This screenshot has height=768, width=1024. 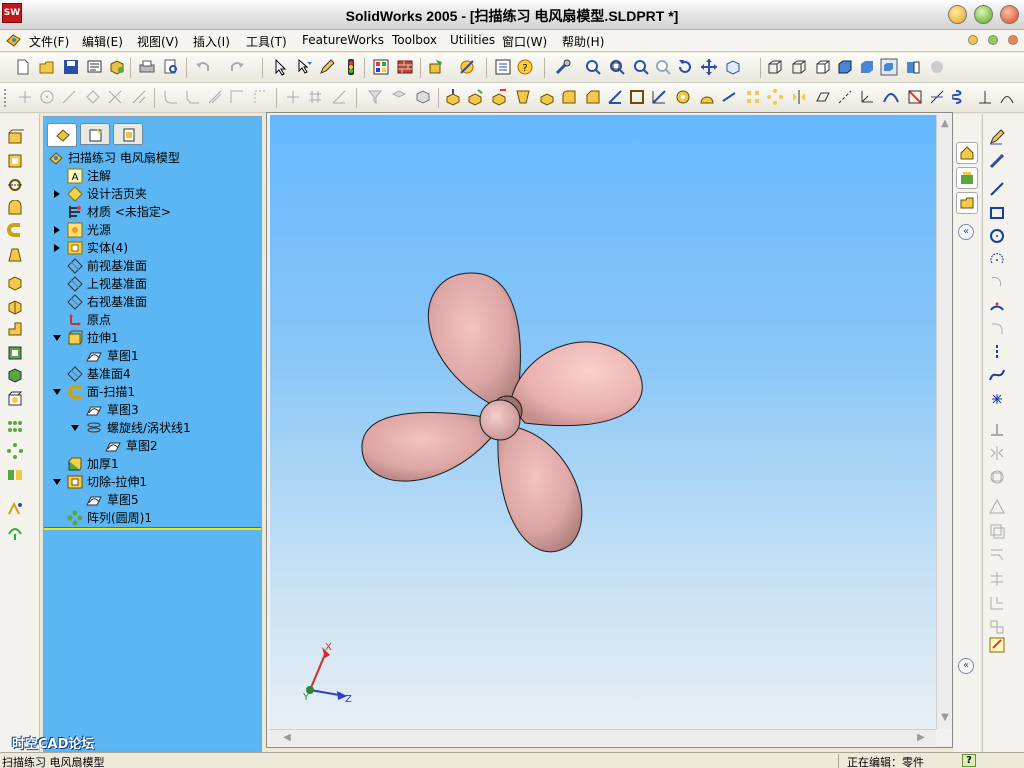 I want to click on edit-appearance-icon, so click(x=437, y=67).